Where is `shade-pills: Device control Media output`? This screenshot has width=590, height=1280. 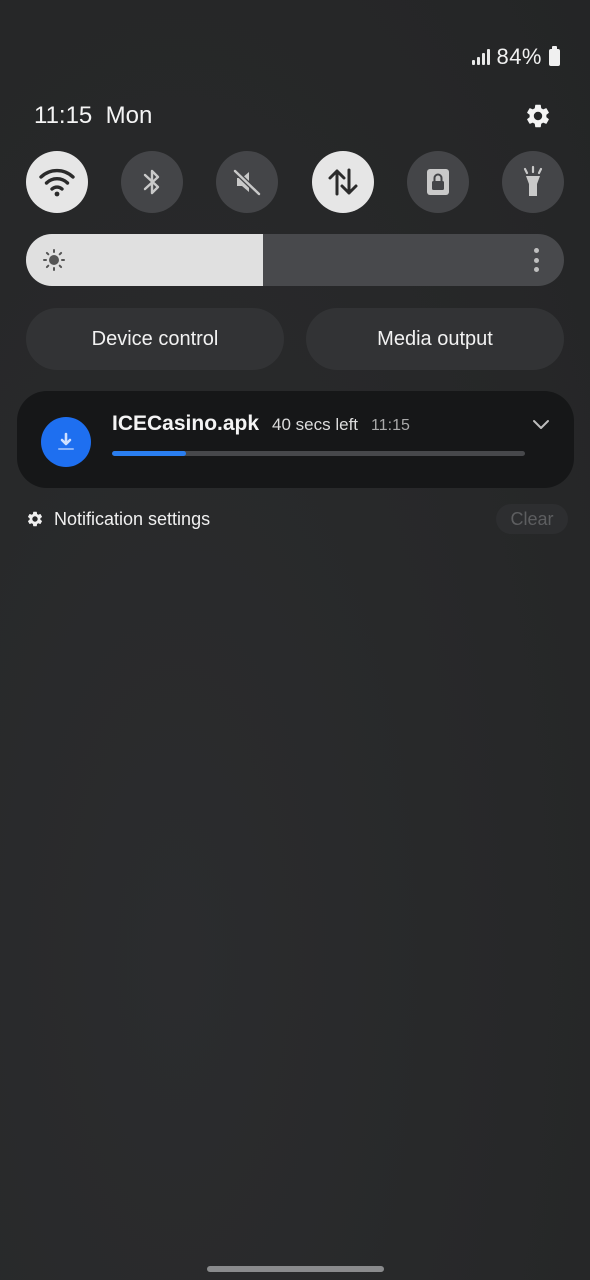
shade-pills: Device control Media output is located at coordinates (295, 339).